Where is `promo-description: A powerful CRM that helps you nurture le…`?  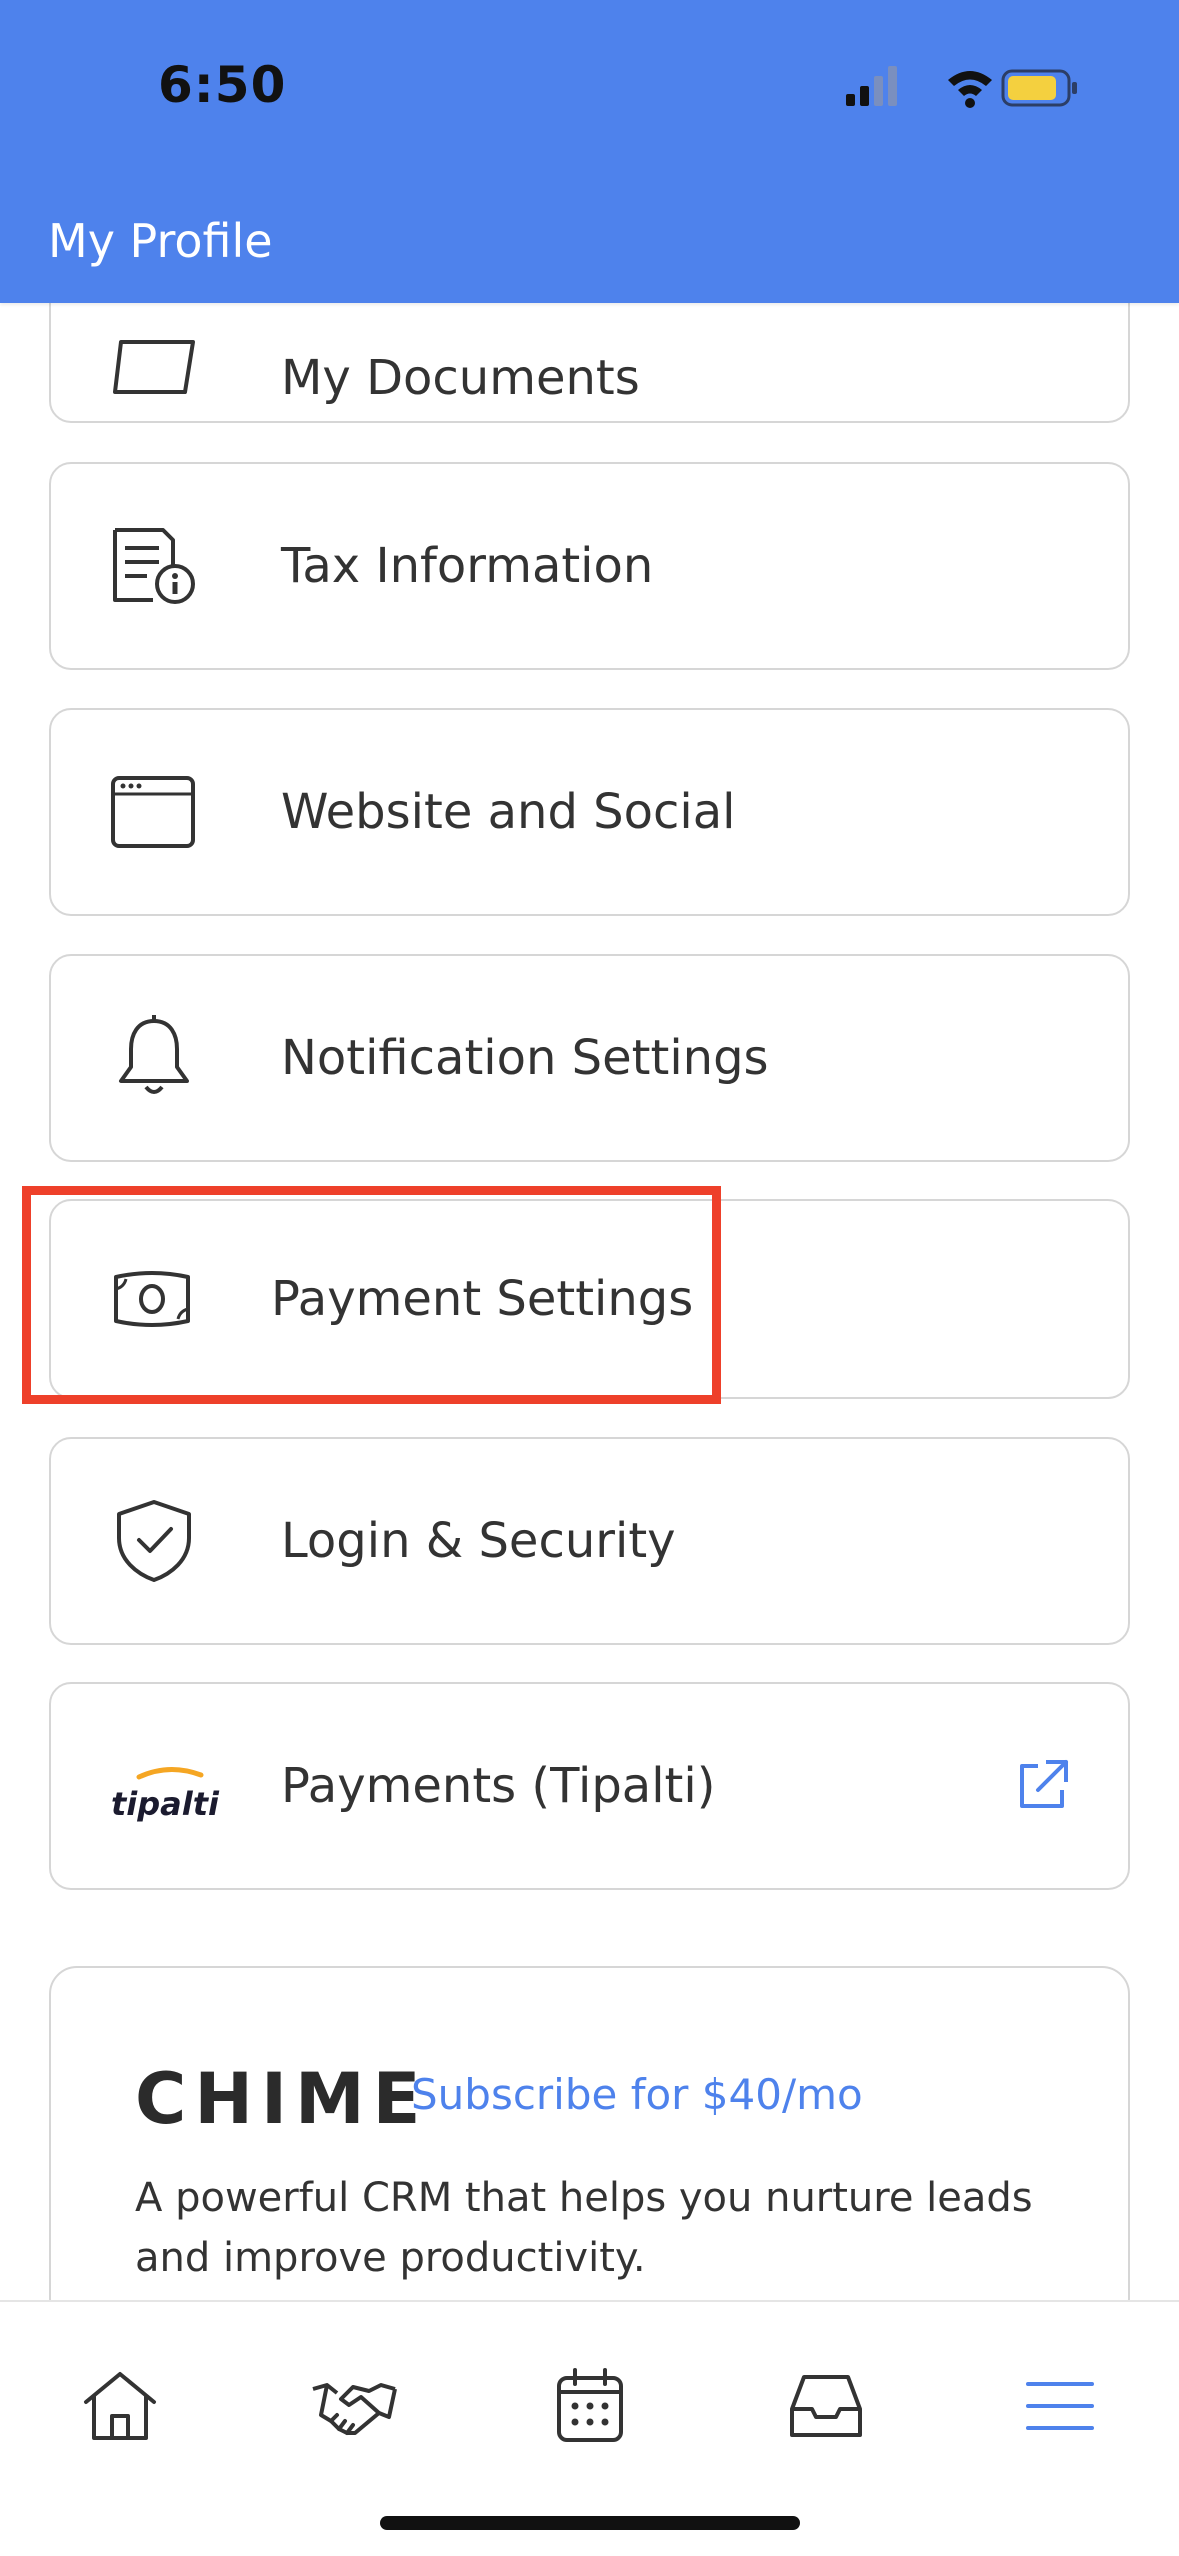 promo-description: A powerful CRM that helps you nurture le… is located at coordinates (584, 2228).